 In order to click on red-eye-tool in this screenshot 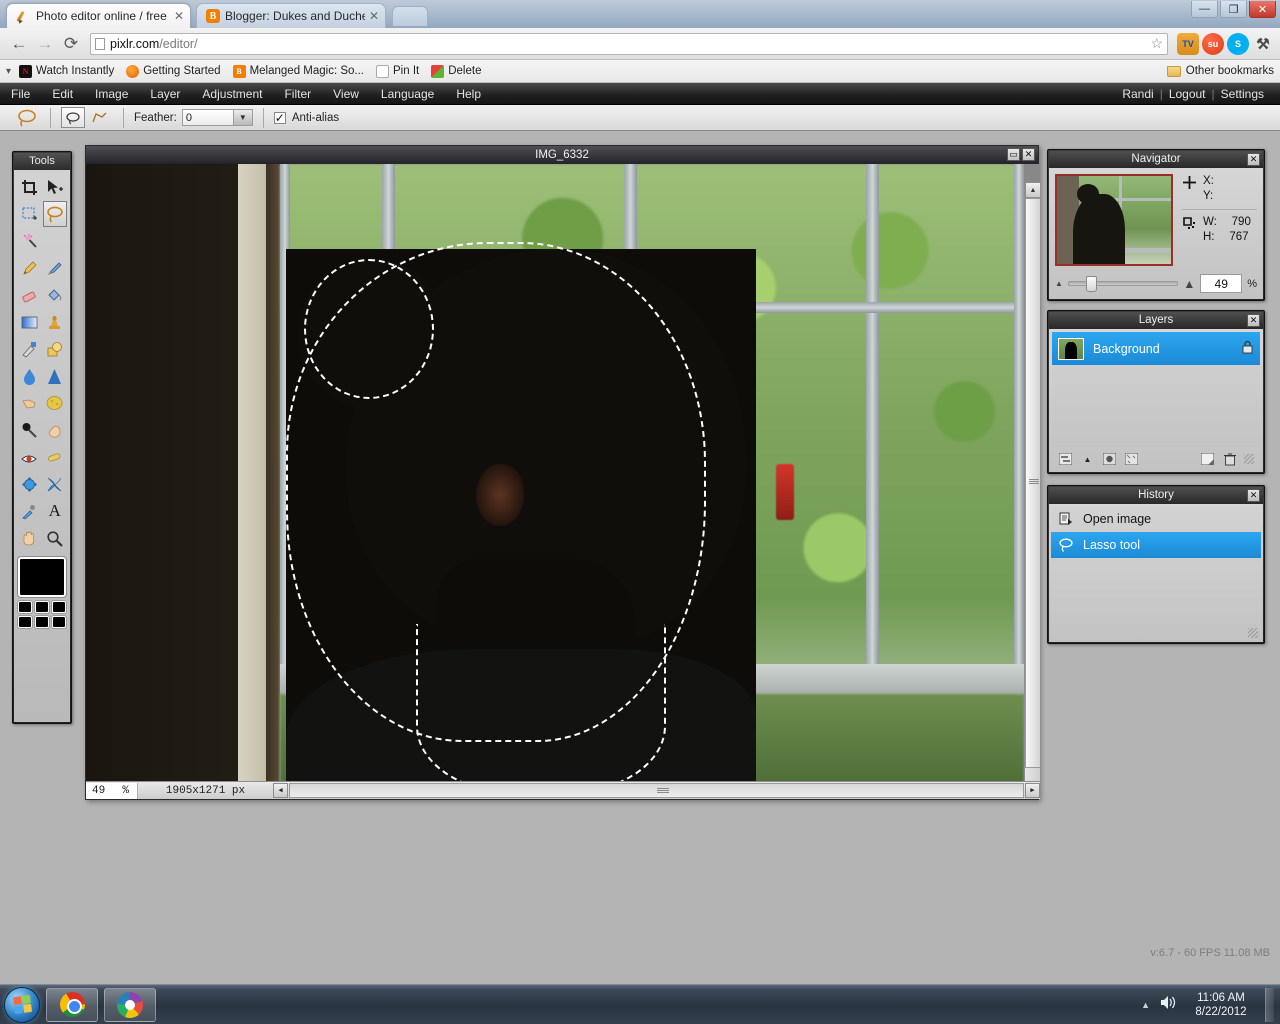, I will do `click(29, 457)`.